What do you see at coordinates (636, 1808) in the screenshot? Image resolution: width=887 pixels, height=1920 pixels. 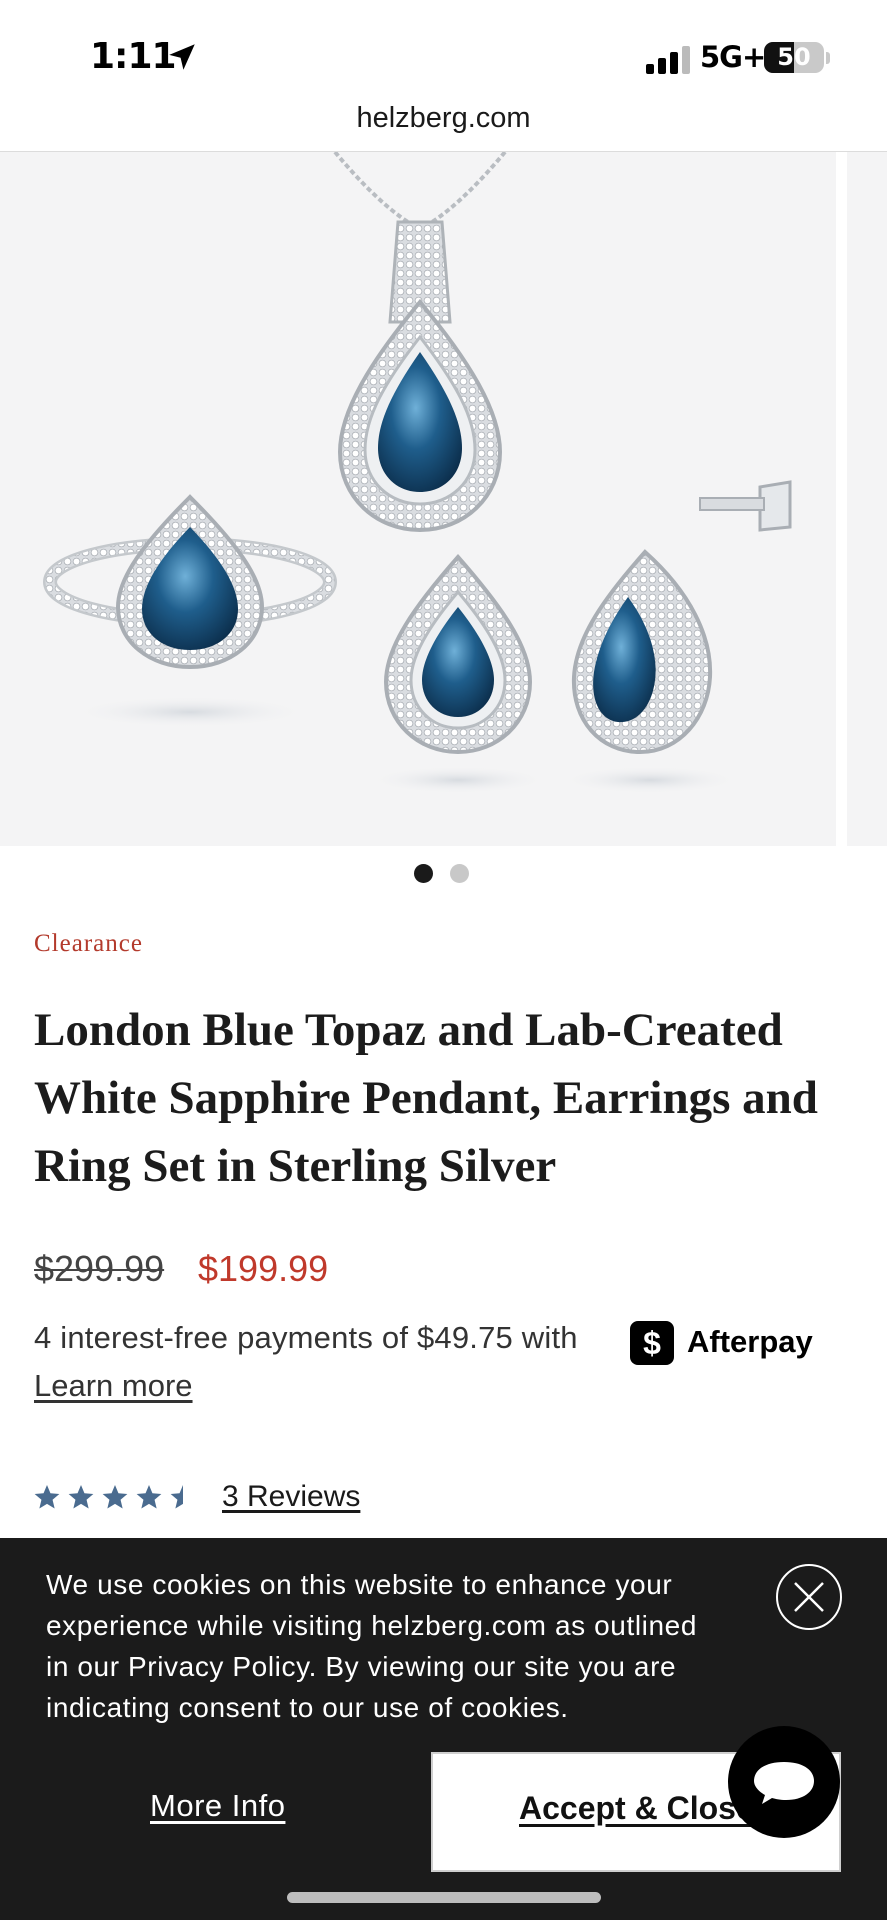 I see `accept-and-close-label: Accept & Close` at bounding box center [636, 1808].